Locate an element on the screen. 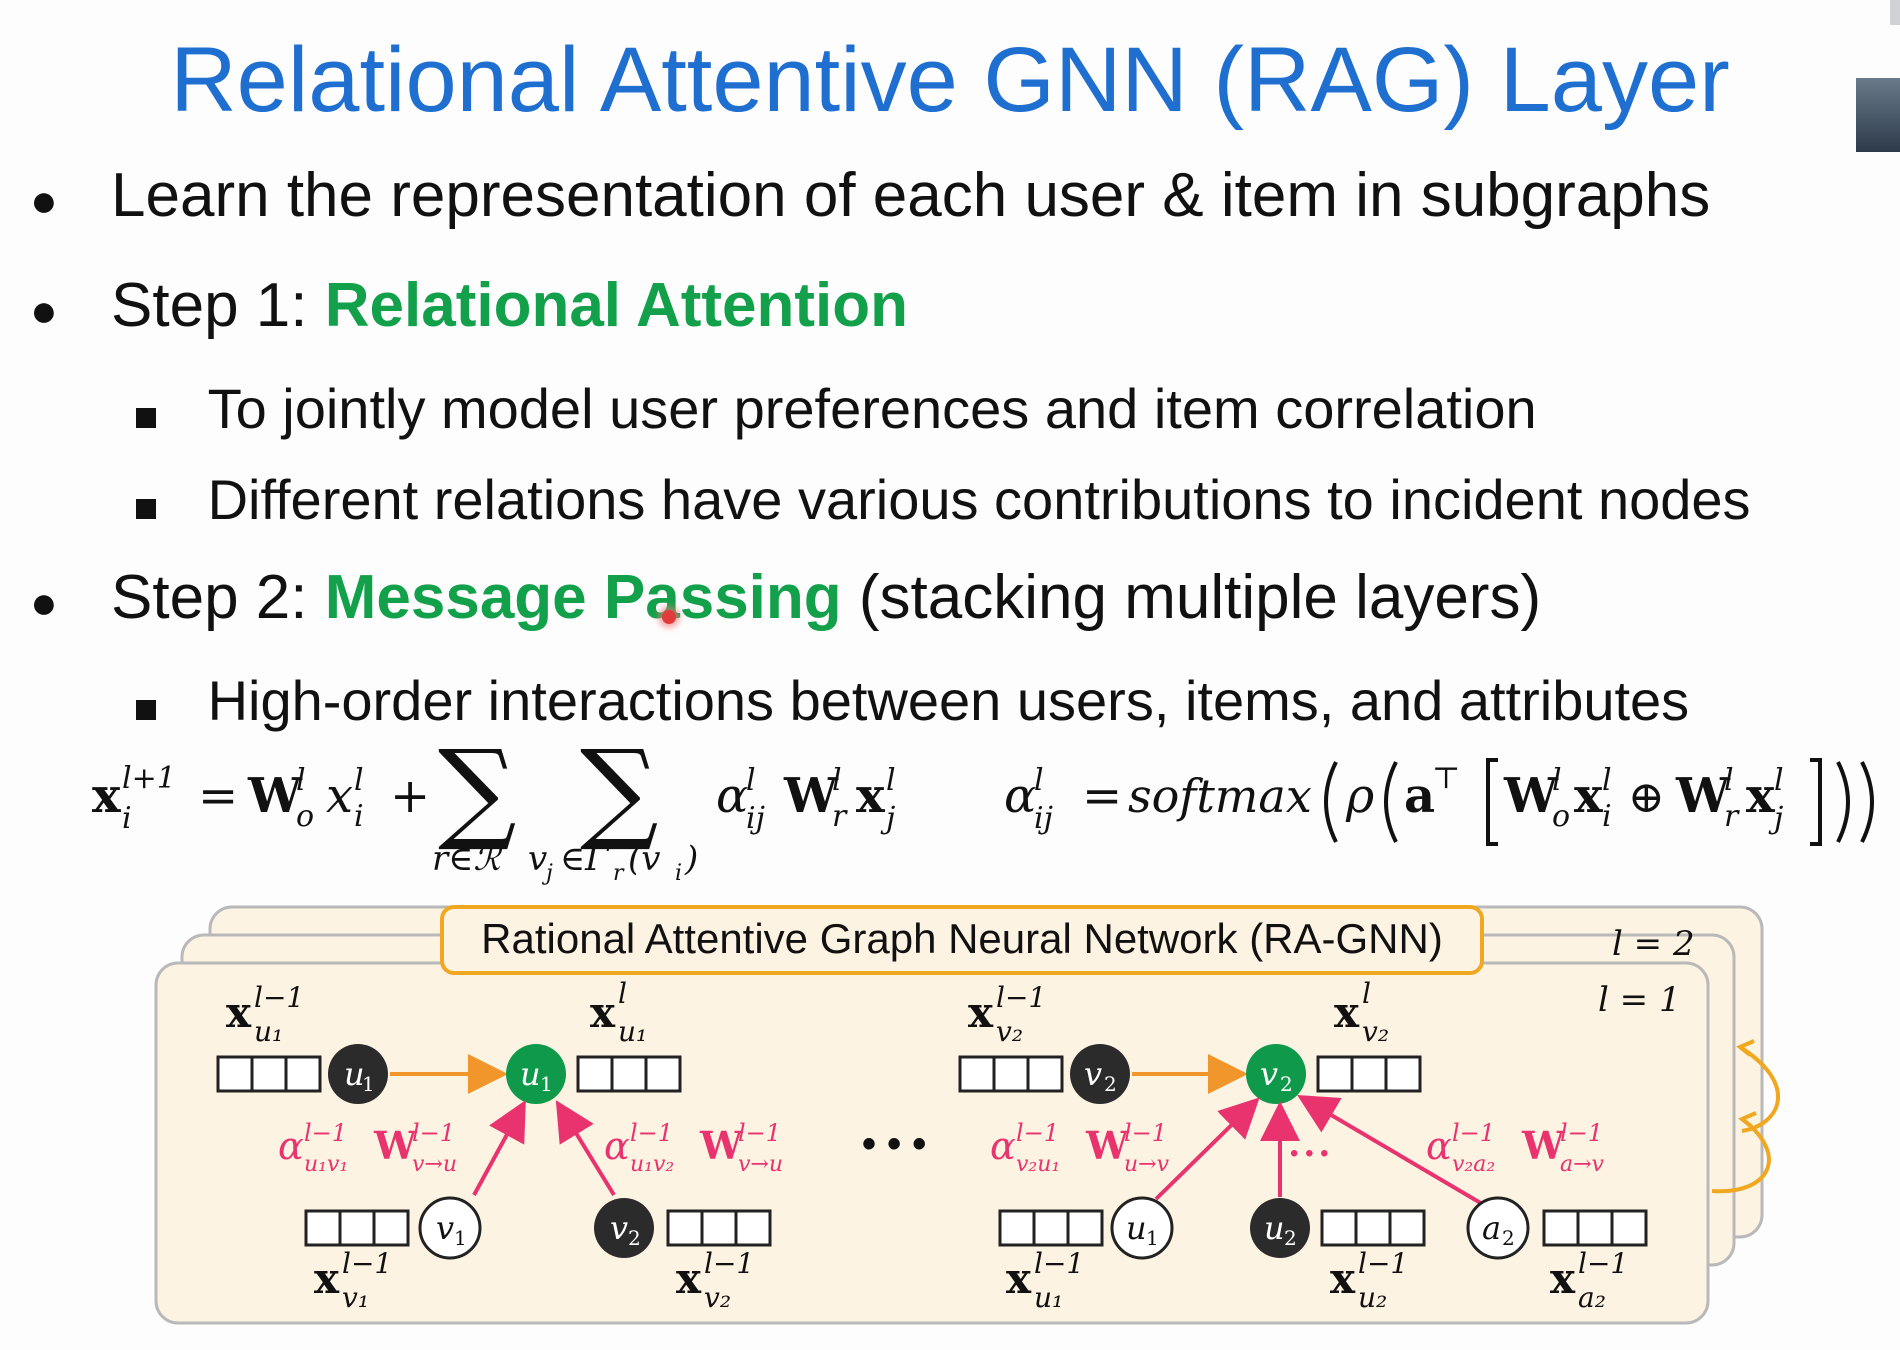  alpha-sub: v₂u₁ is located at coordinates (1038, 1164).